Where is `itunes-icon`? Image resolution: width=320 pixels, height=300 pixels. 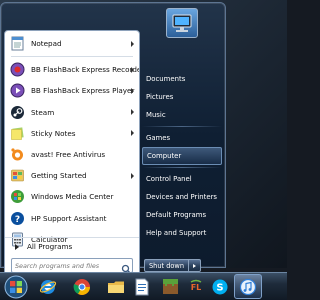 itunes-icon is located at coordinates (248, 286).